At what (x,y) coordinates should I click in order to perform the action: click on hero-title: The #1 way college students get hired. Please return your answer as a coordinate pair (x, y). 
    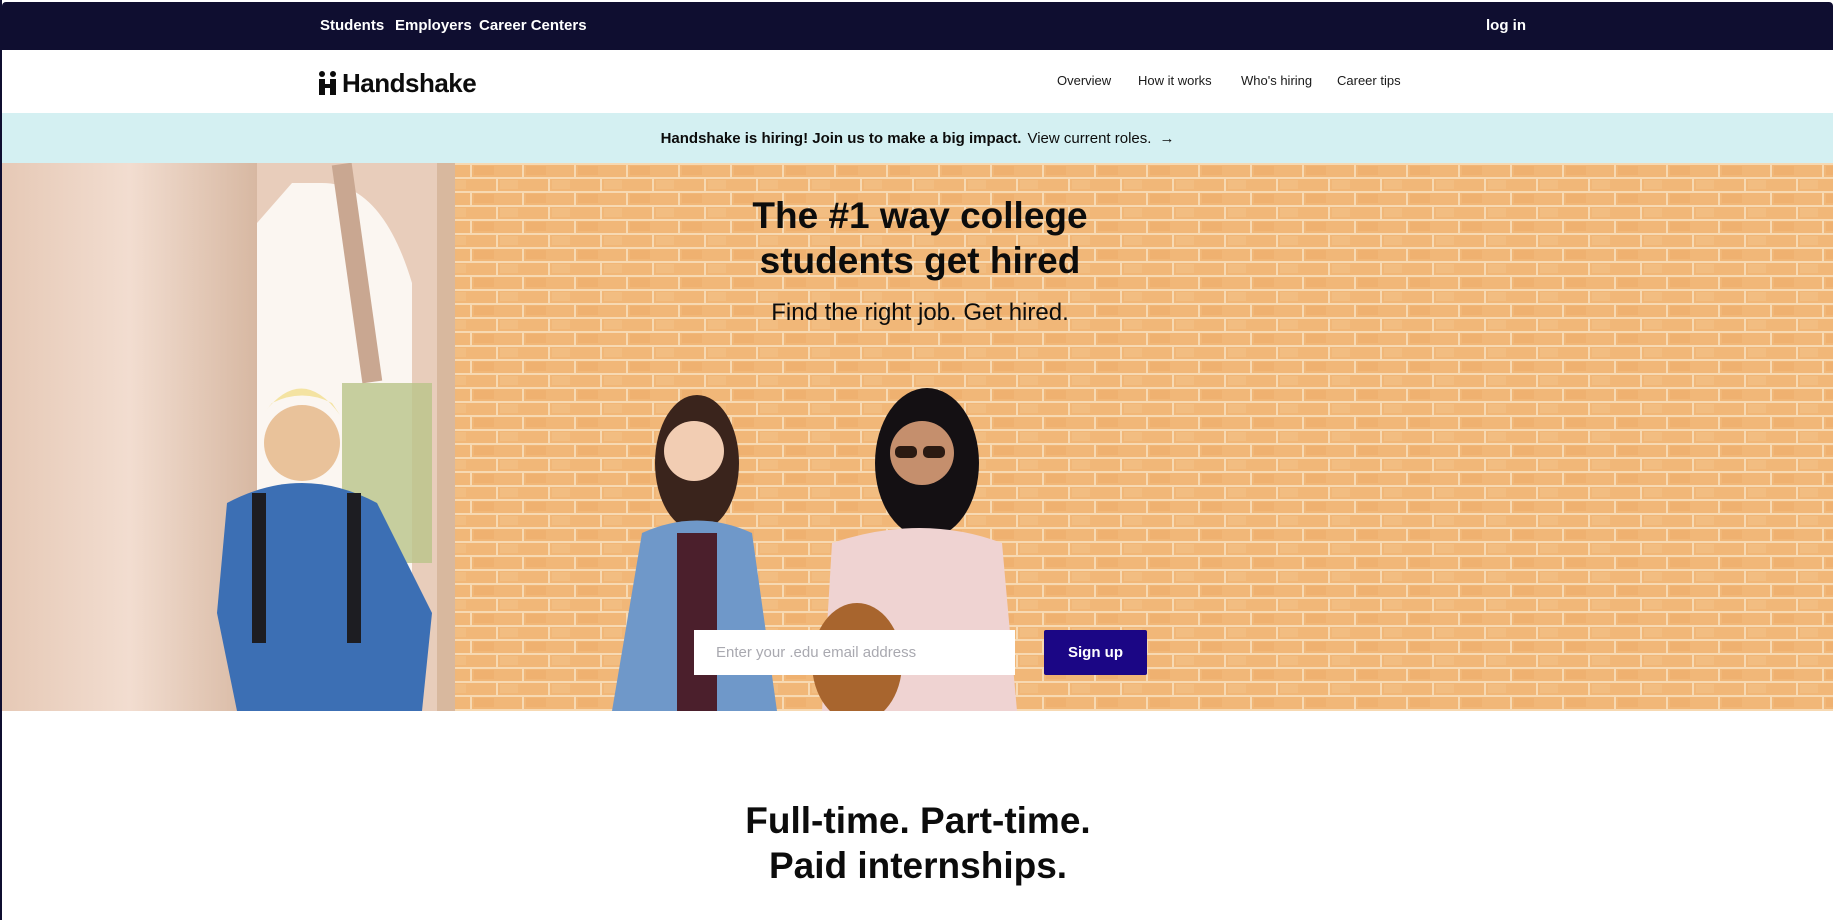
    Looking at the image, I should click on (917, 238).